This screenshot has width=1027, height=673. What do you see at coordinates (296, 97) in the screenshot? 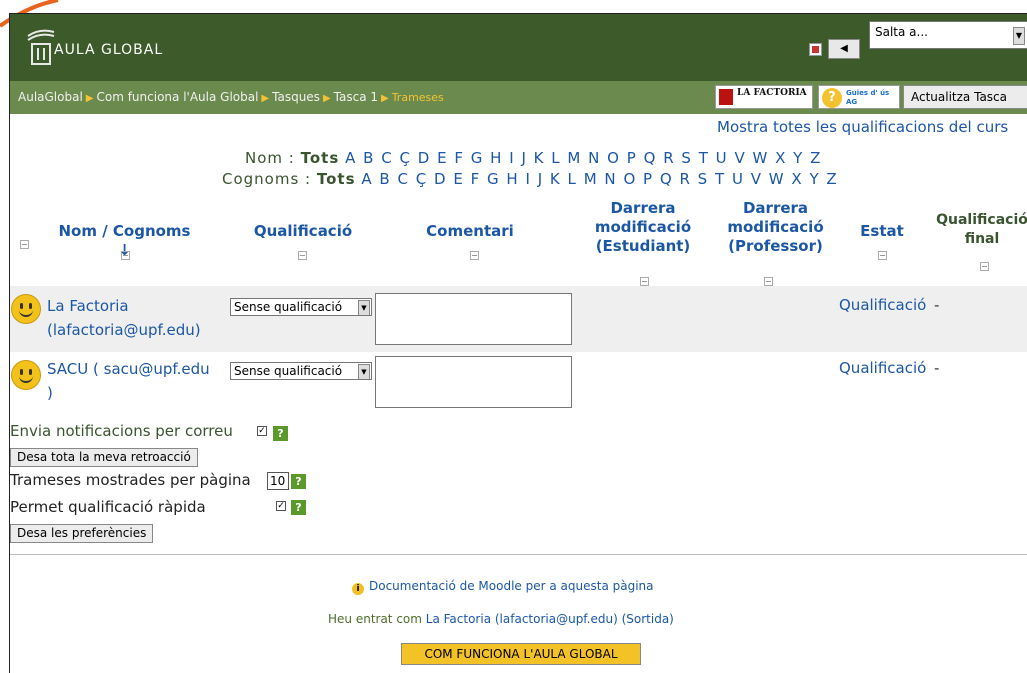
I see `breadcrumb-item: Tasques` at bounding box center [296, 97].